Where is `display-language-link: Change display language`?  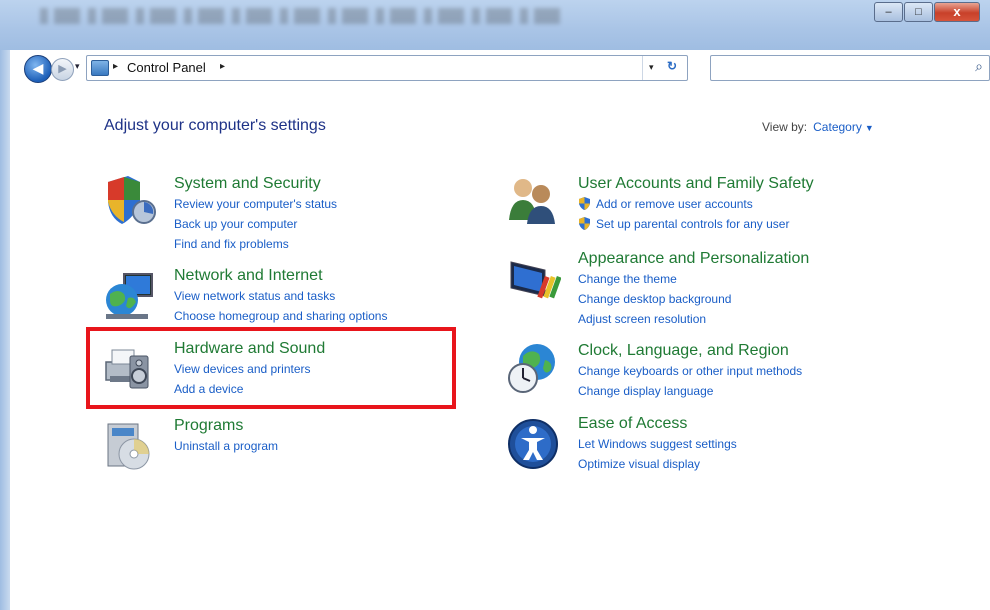 display-language-link: Change display language is located at coordinates (690, 391).